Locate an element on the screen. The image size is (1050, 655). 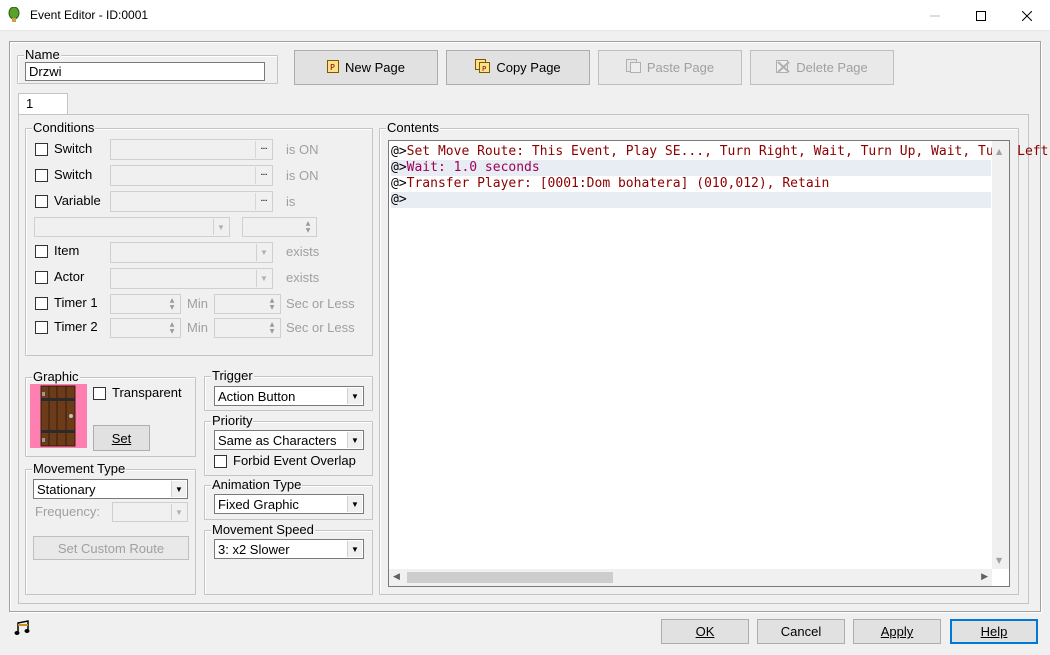
movement-speed-select: 3: x2 Slower ▼ is located at coordinates (289, 549).